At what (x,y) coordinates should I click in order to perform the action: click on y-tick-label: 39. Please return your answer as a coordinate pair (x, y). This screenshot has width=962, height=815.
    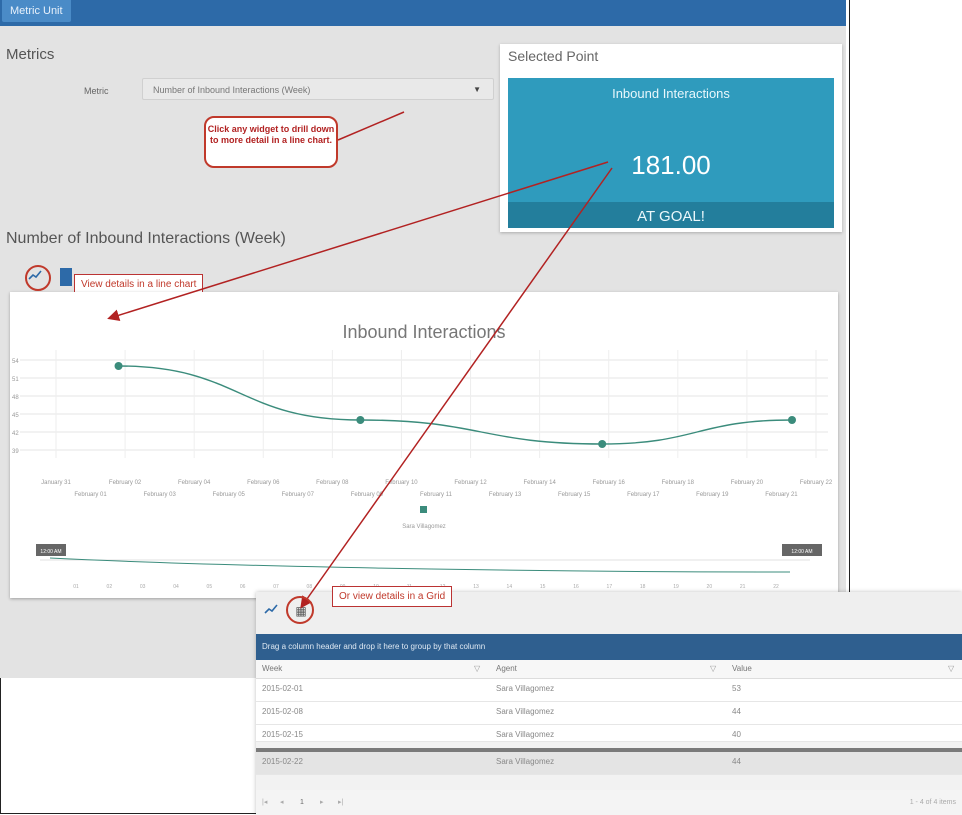
    Looking at the image, I should click on (15, 452).